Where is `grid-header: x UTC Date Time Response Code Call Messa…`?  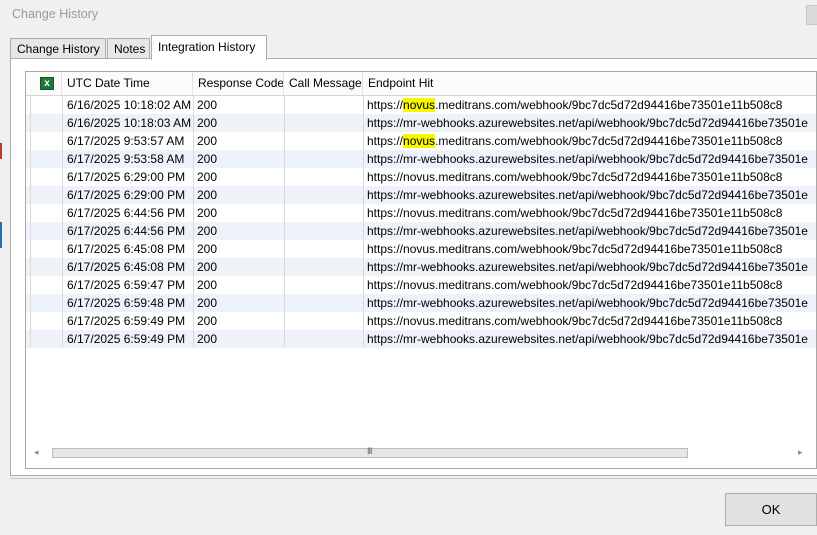 grid-header: x UTC Date Time Response Code Call Messa… is located at coordinates (421, 84).